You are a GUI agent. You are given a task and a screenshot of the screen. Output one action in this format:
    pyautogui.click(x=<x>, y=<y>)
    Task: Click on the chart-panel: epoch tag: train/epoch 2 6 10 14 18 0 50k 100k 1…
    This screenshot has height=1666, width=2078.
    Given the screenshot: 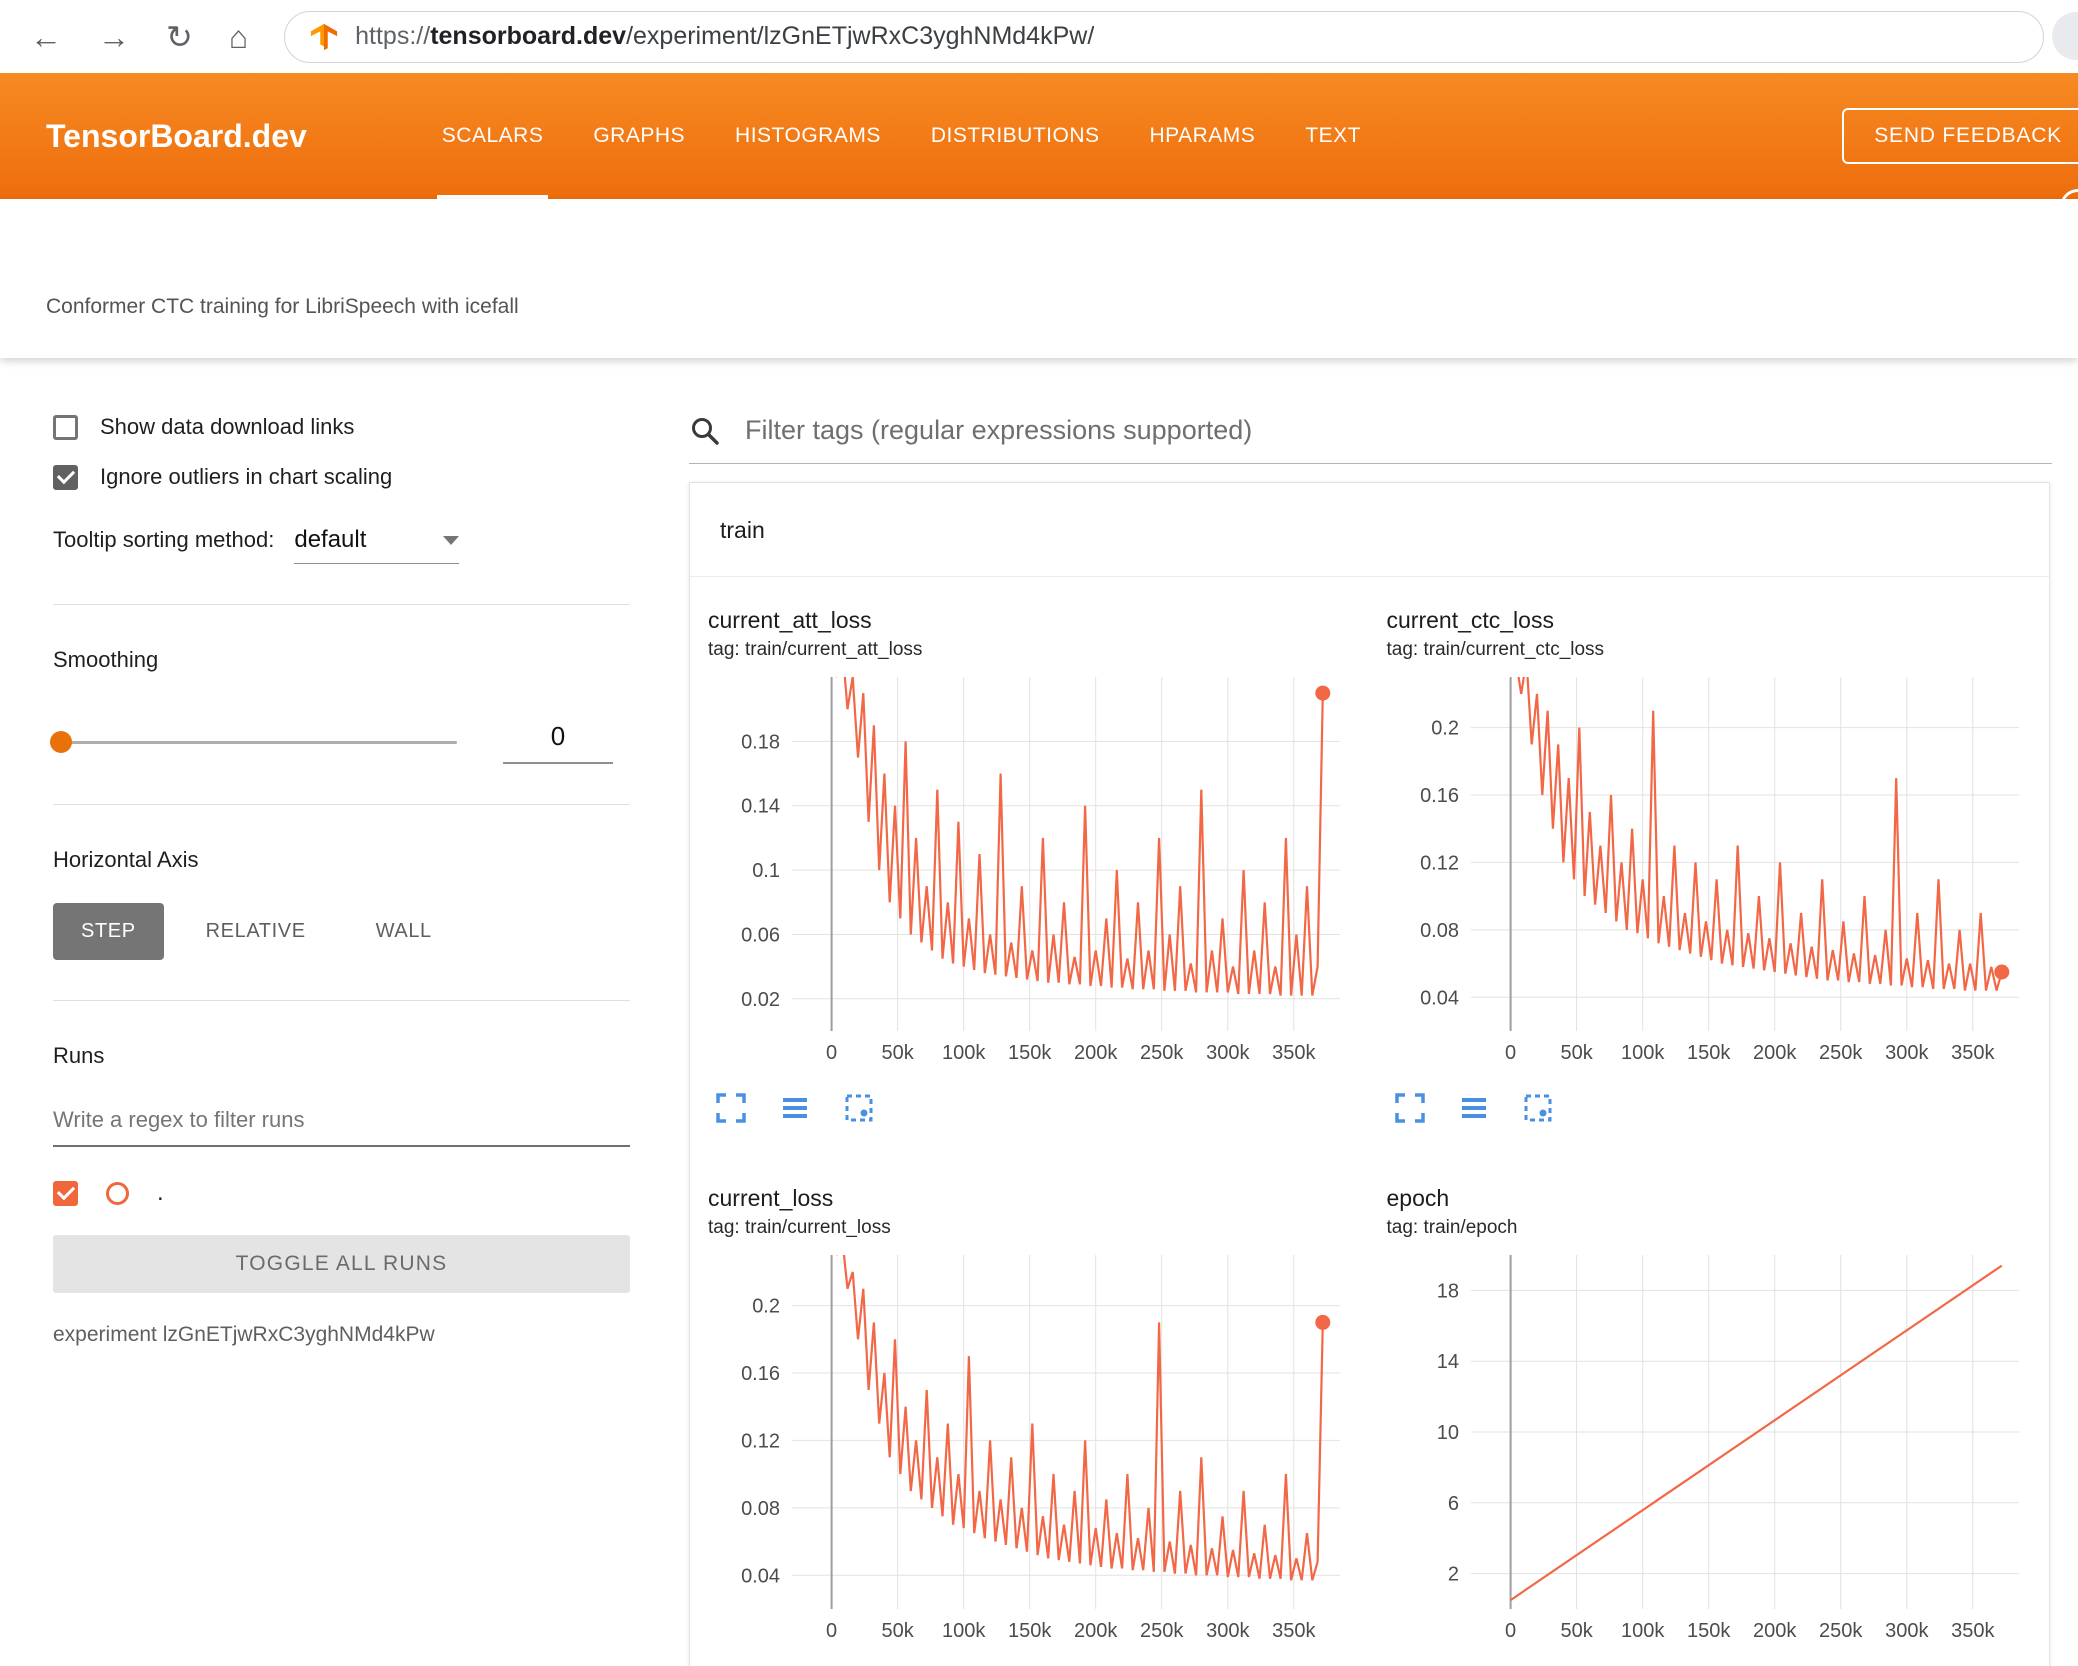 What is the action you would take?
    pyautogui.click(x=1713, y=1425)
    